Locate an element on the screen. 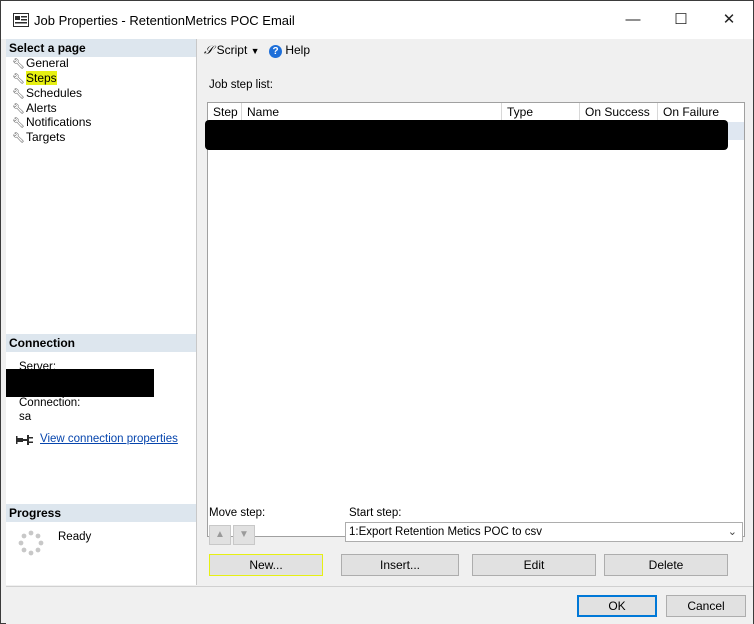 The height and width of the screenshot is (624, 754). nav-item-schedules: 🔧︎Schedules is located at coordinates (47, 93).